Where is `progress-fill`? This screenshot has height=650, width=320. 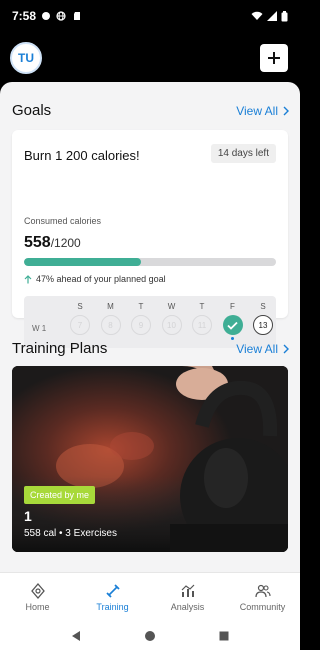
progress-fill is located at coordinates (83, 262).